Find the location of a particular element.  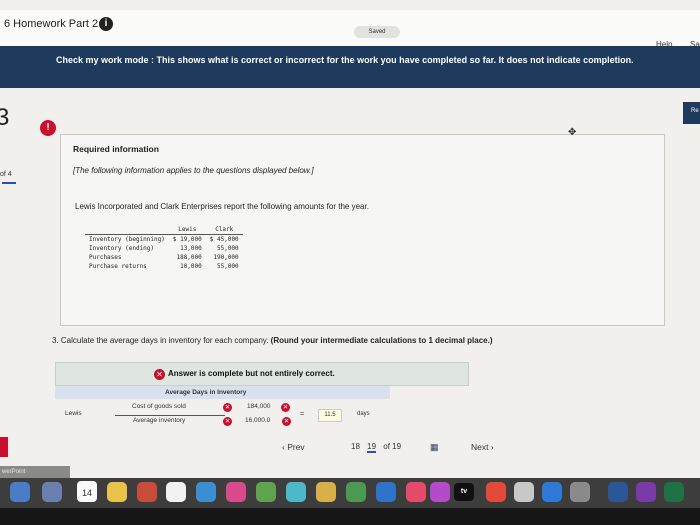

notes-icon is located at coordinates (117, 492).